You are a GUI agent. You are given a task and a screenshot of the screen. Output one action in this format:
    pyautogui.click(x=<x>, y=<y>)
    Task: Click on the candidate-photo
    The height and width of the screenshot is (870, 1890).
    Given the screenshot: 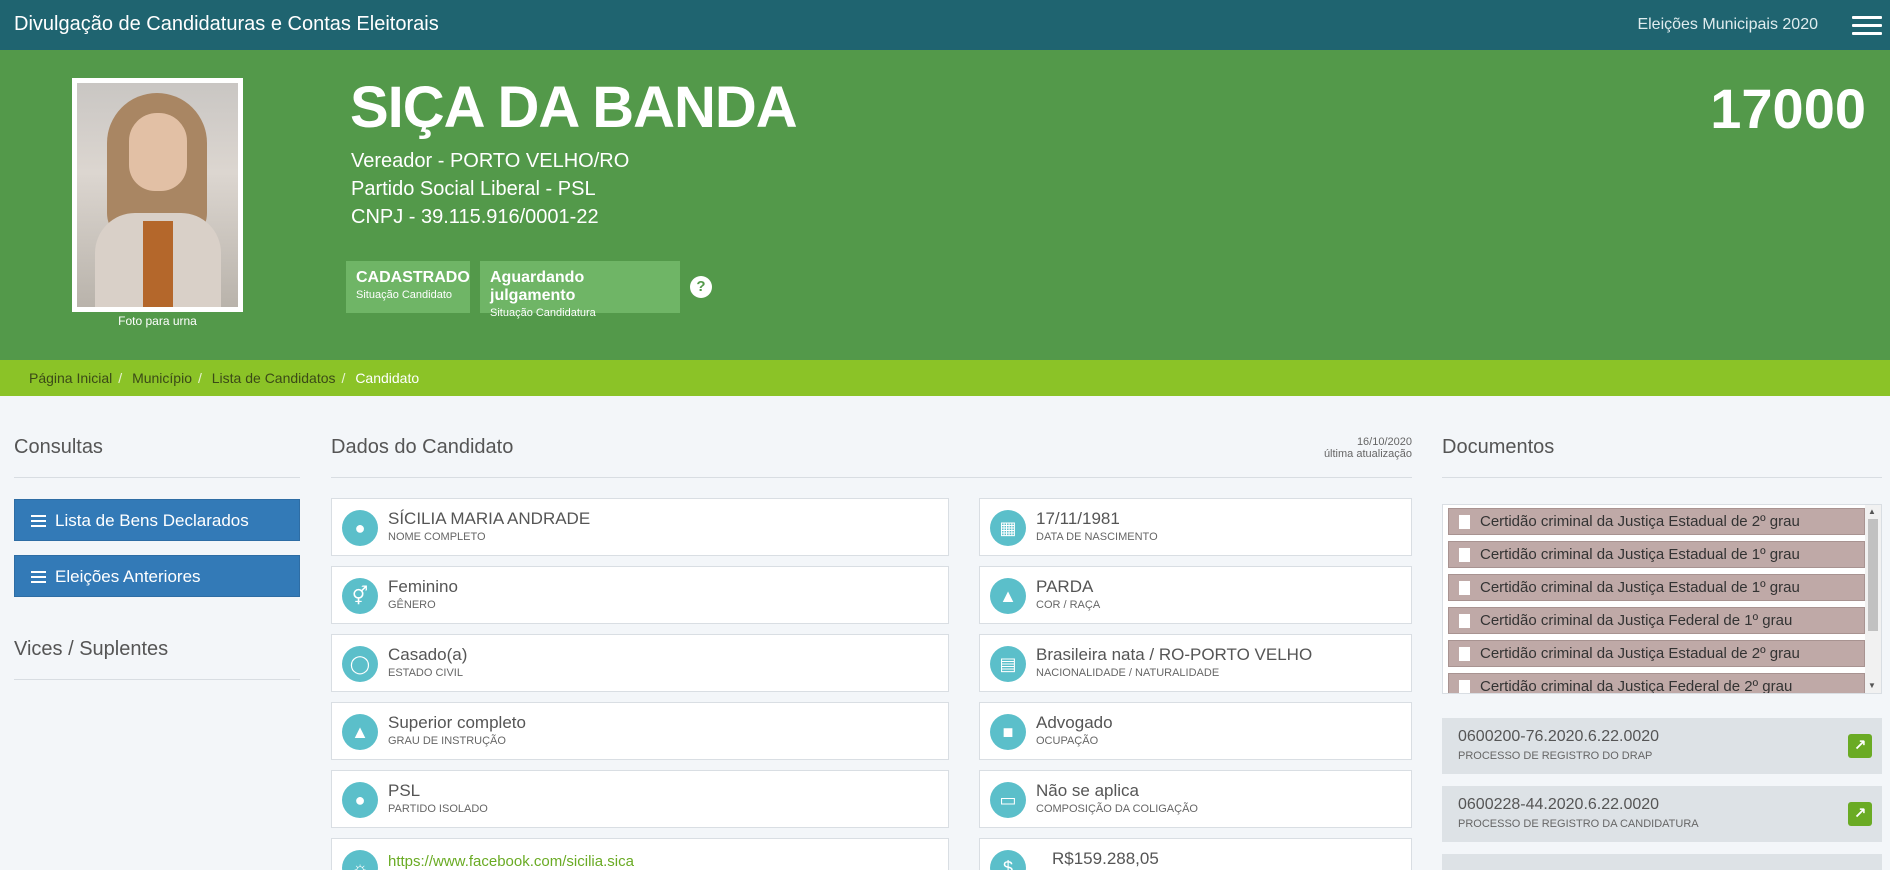 What is the action you would take?
    pyautogui.click(x=157, y=195)
    